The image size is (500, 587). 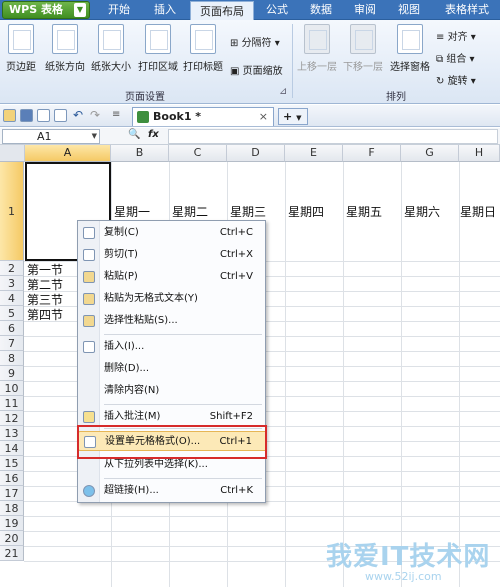 What do you see at coordinates (78, 115) in the screenshot?
I see `undo-icon: ↶` at bounding box center [78, 115].